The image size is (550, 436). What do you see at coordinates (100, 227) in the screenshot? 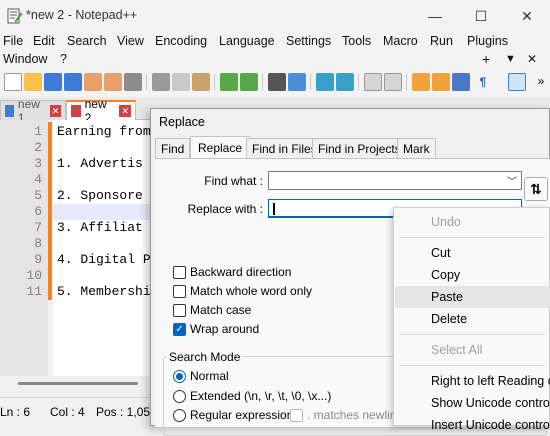
I see `code-line: 3. Affiliat` at bounding box center [100, 227].